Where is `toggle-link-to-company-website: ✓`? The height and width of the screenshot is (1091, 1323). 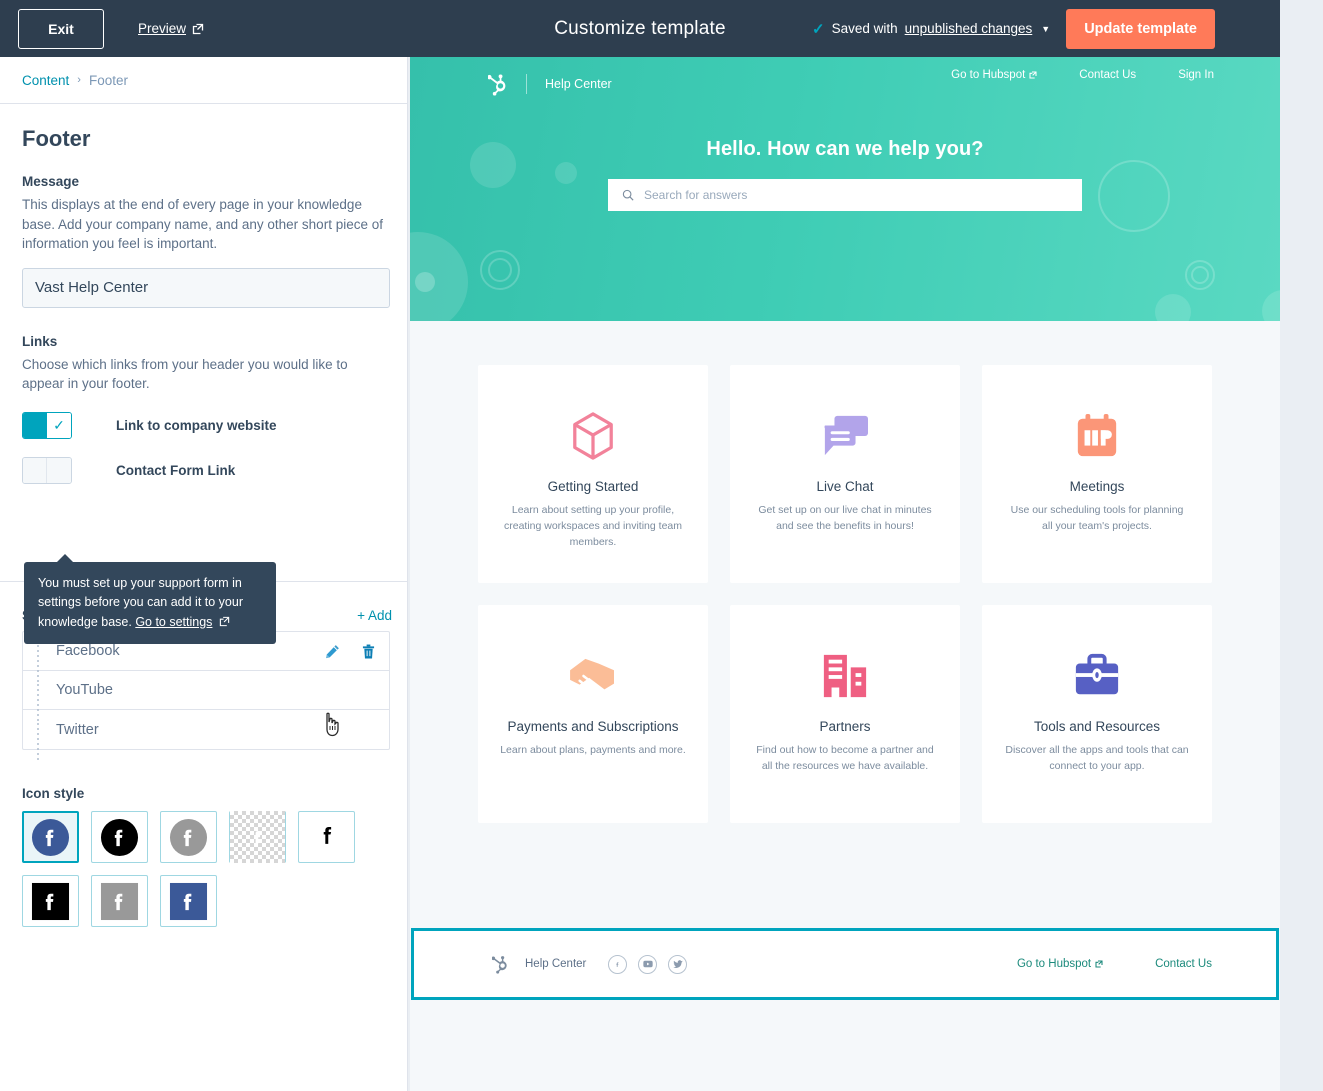
toggle-link-to-company-website: ✓ is located at coordinates (47, 425).